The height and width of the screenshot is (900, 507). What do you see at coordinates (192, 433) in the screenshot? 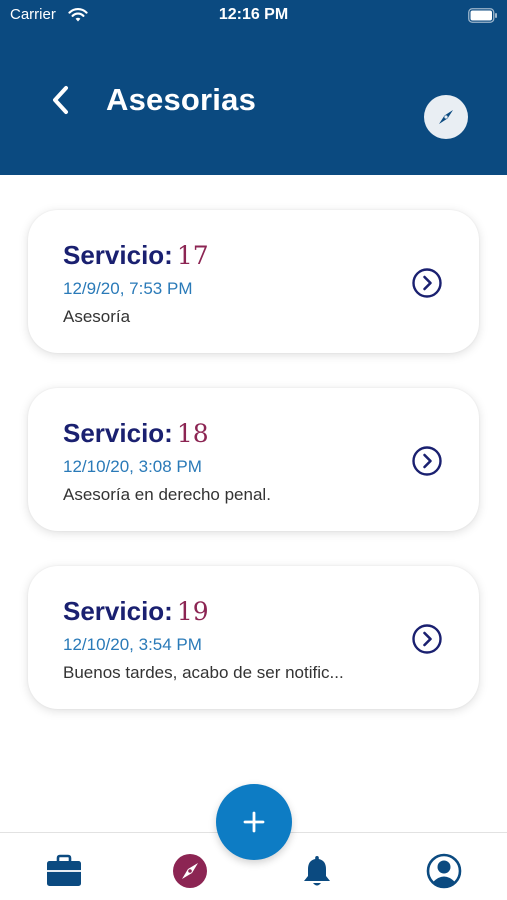
I see `service-number: 18` at bounding box center [192, 433].